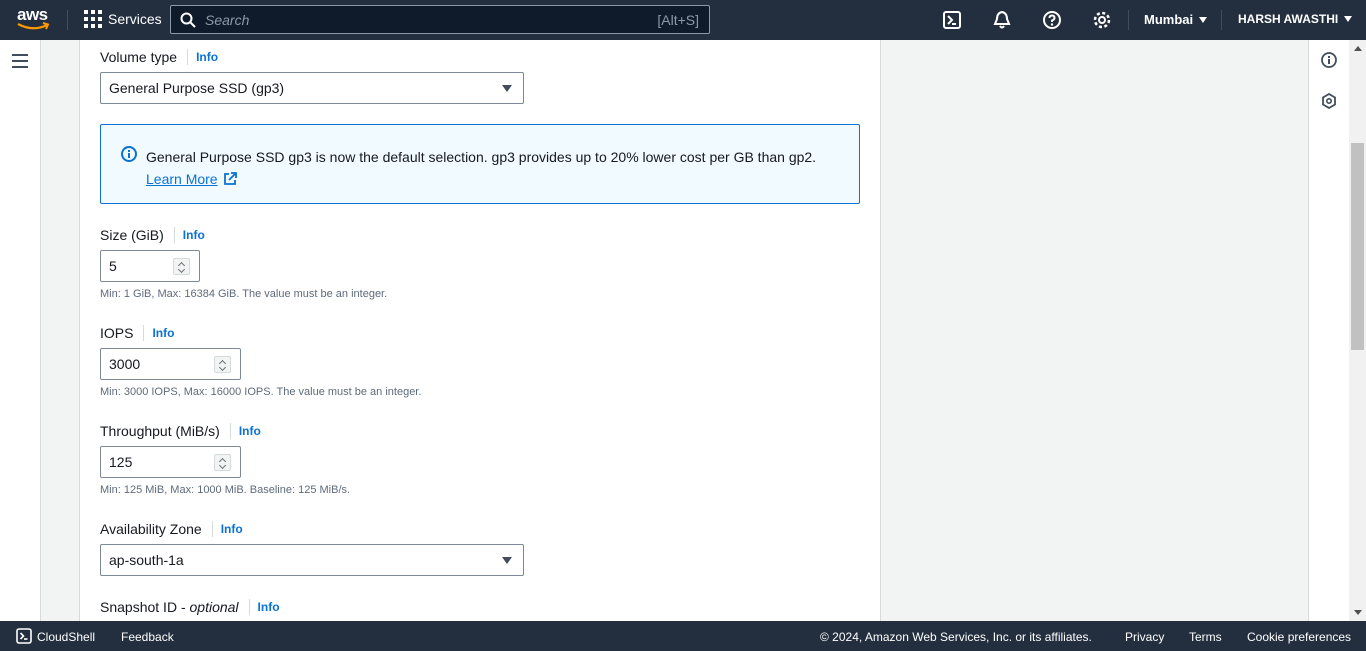 The width and height of the screenshot is (1366, 651). I want to click on snapshot-label-text: Snapshot ID -, so click(145, 607).